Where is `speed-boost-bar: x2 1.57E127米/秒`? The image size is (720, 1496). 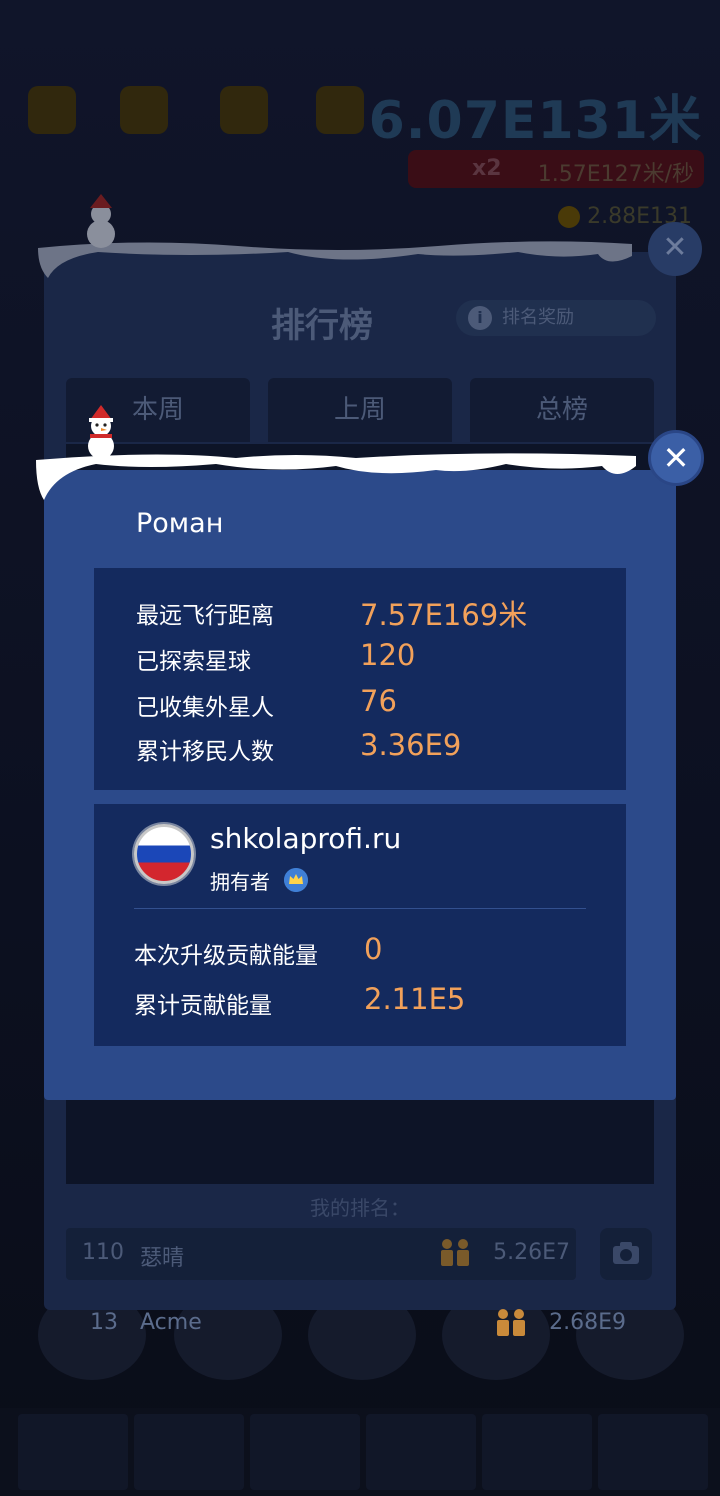 speed-boost-bar: x2 1.57E127米/秒 is located at coordinates (556, 169).